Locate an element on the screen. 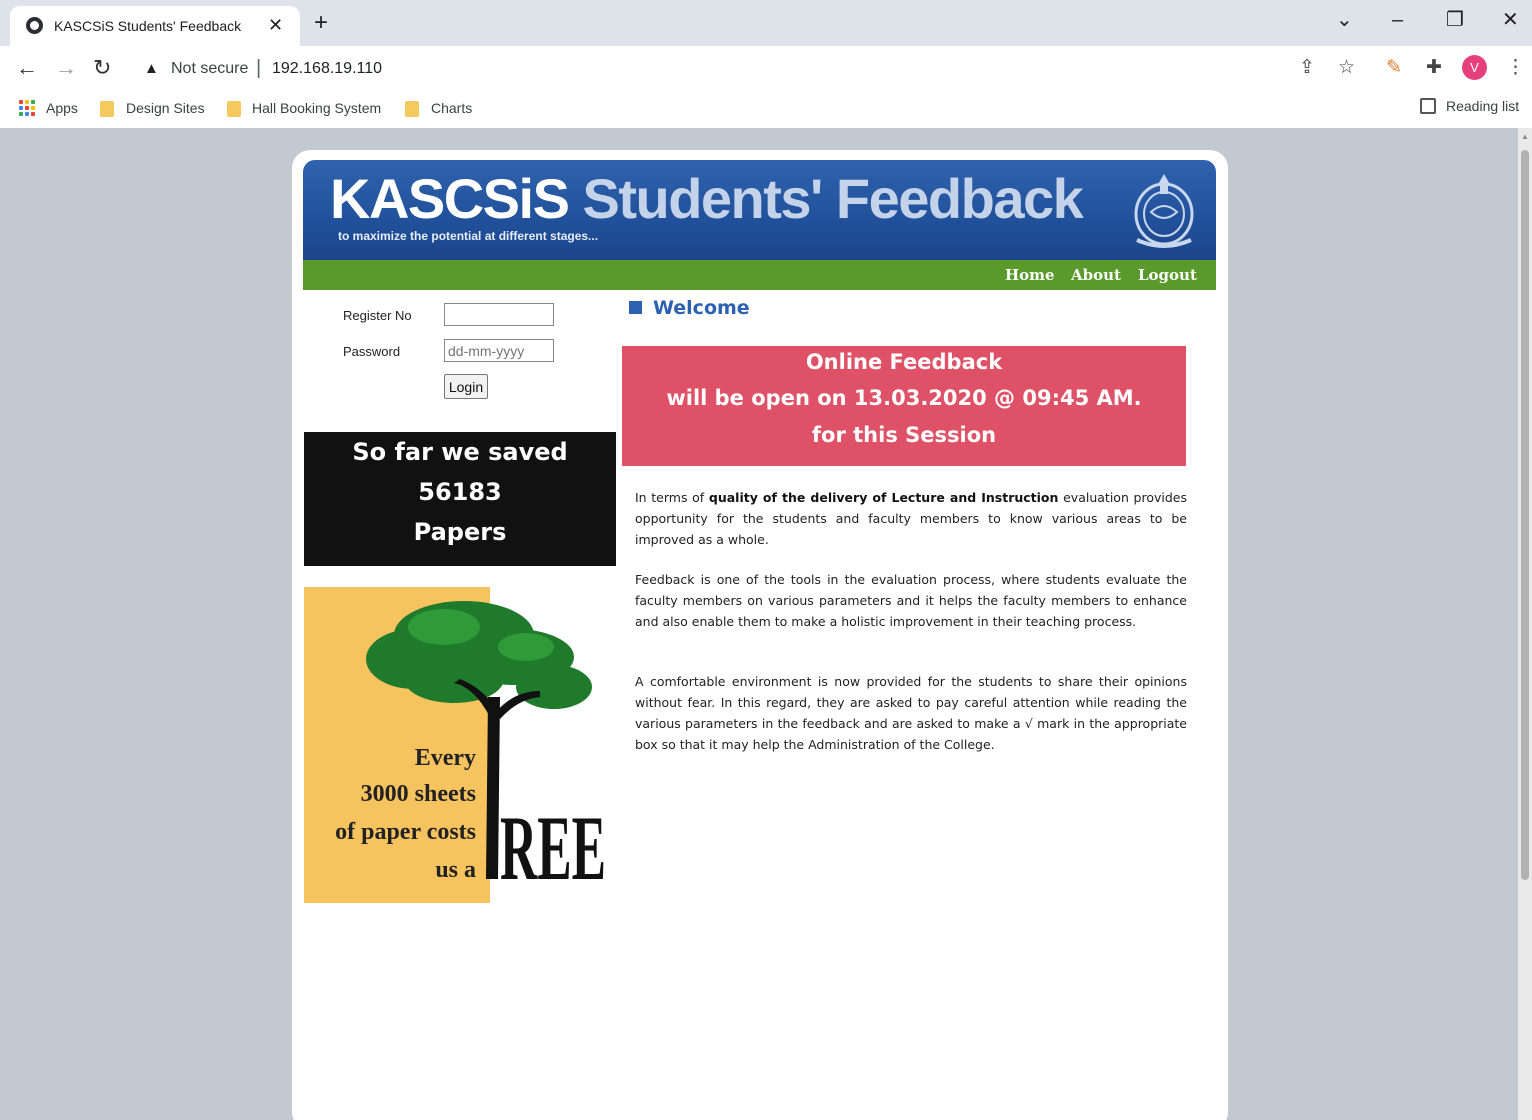  password-label: Password is located at coordinates (372, 351).